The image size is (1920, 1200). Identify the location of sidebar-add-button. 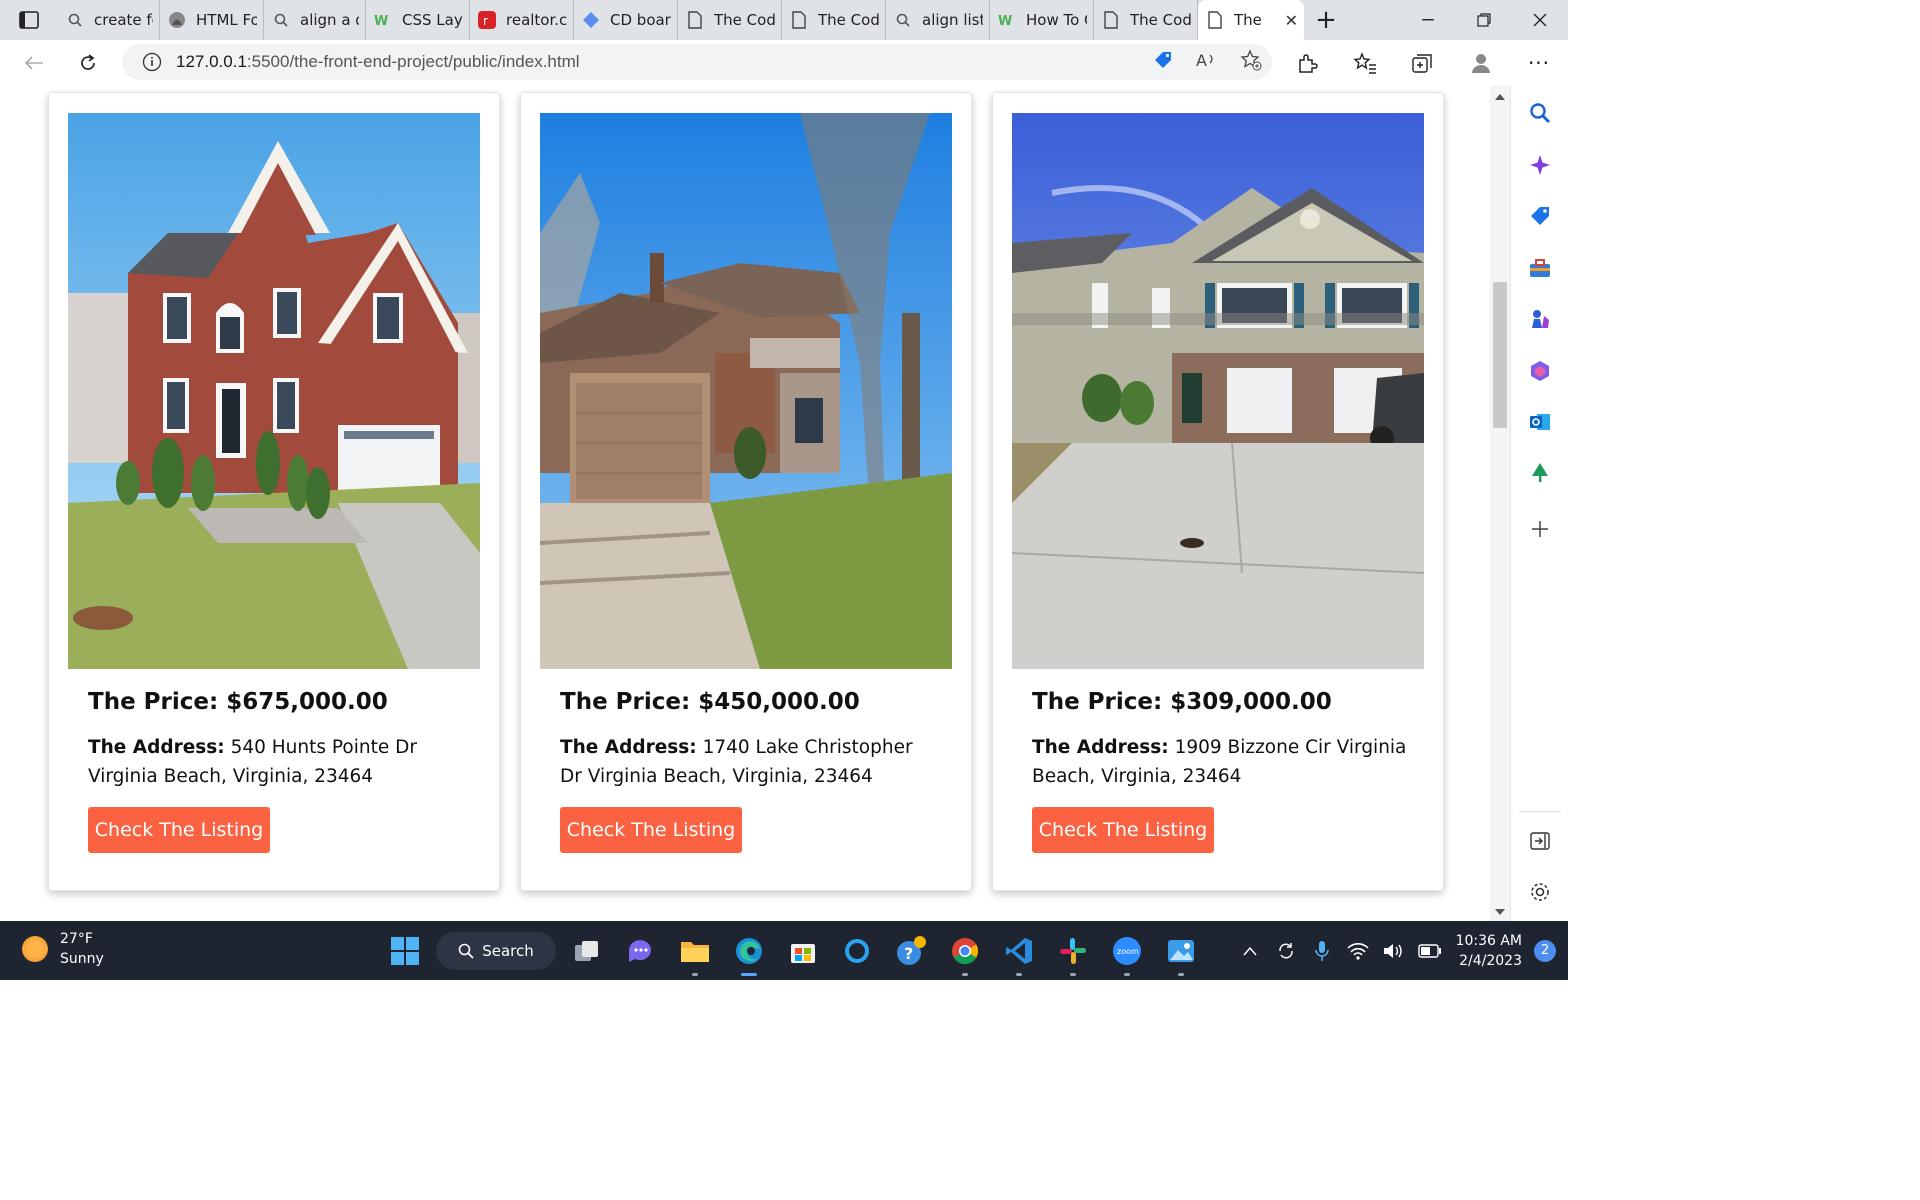
(1540, 529).